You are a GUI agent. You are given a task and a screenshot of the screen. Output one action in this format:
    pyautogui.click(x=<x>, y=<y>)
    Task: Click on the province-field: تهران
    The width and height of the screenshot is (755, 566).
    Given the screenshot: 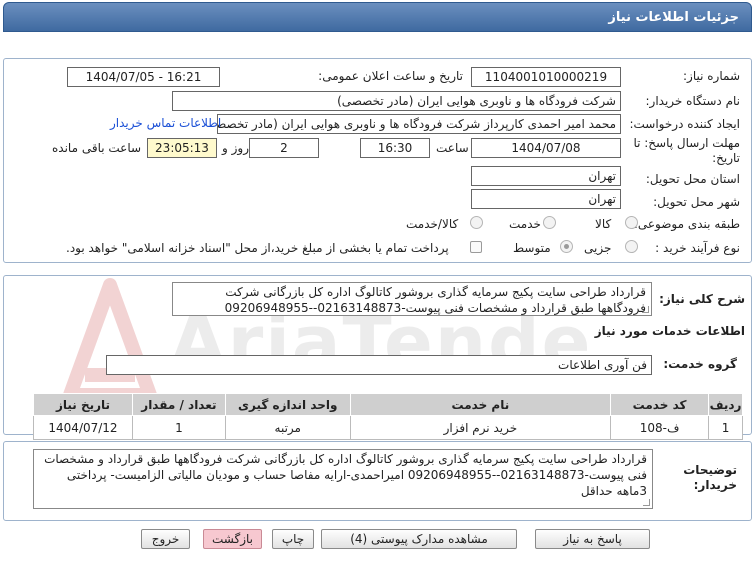 What is the action you would take?
    pyautogui.click(x=546, y=176)
    